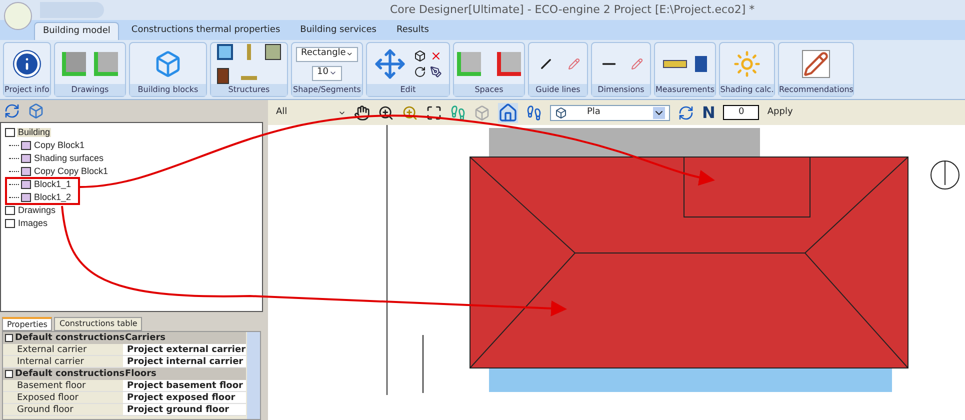 Image resolution: width=965 pixels, height=420 pixels. What do you see at coordinates (205, 31) in the screenshot?
I see `ribbon-tab: Constructions thermal properties` at bounding box center [205, 31].